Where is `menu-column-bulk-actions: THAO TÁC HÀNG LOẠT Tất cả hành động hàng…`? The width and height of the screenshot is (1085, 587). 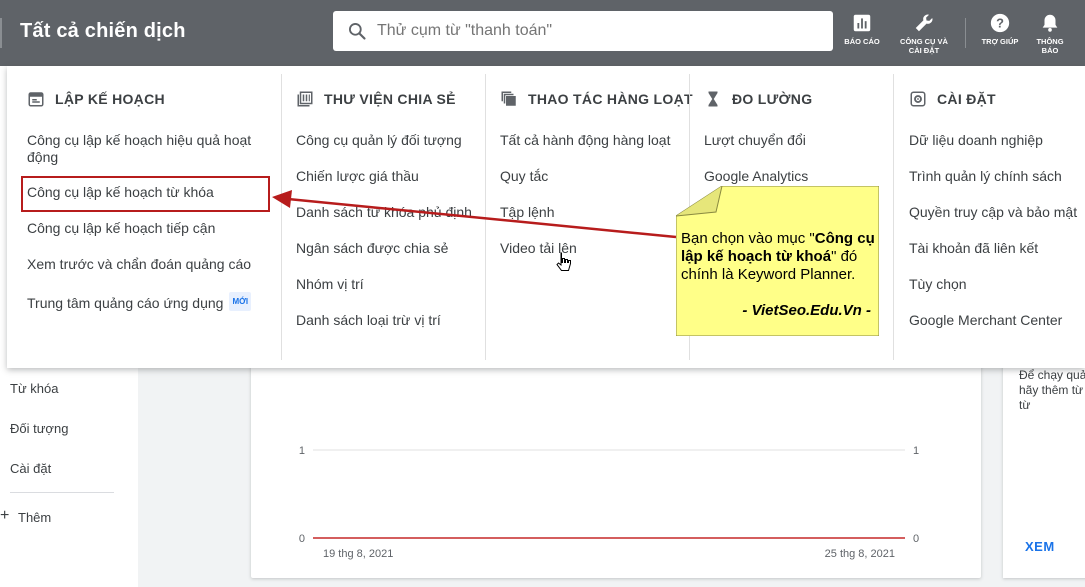
menu-column-bulk-actions: THAO TÁC HÀNG LOẠT Tất cả hành động hàng… is located at coordinates (586, 217).